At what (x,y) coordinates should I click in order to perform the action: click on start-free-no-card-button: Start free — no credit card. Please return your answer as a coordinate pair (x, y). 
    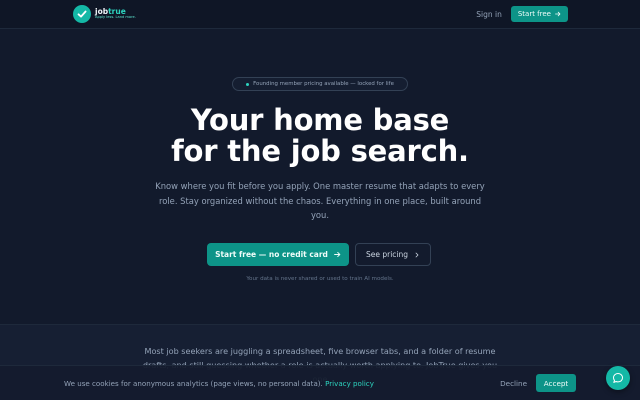
    Looking at the image, I should click on (278, 254).